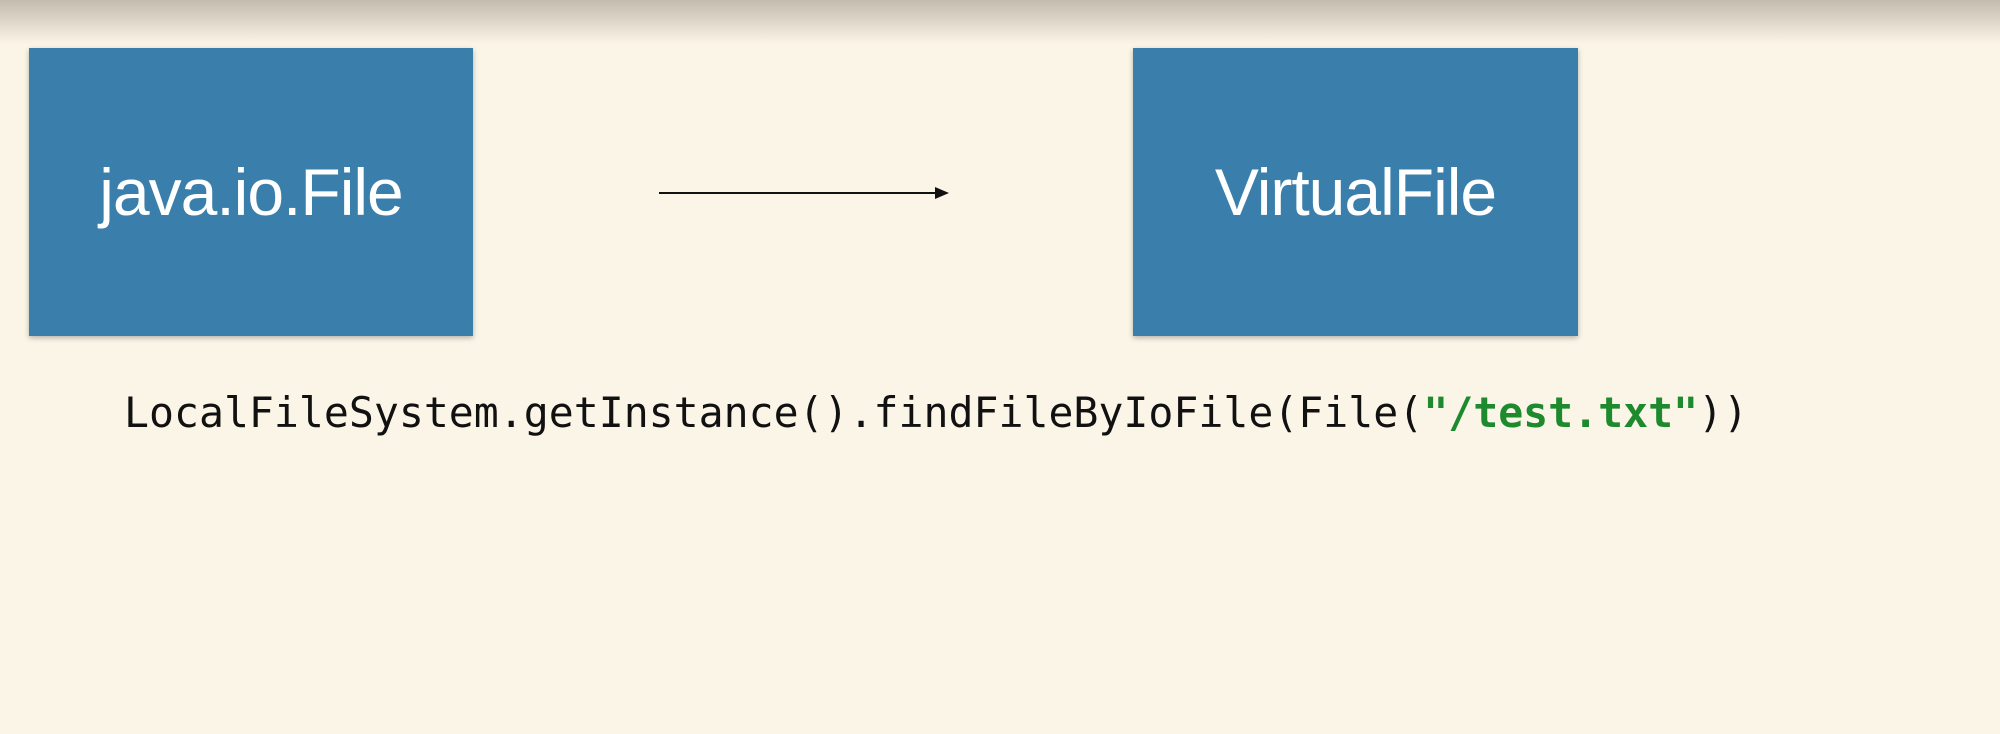 The height and width of the screenshot is (734, 2000). What do you see at coordinates (1561, 412) in the screenshot?
I see `code-string-literal: "/test.txt"` at bounding box center [1561, 412].